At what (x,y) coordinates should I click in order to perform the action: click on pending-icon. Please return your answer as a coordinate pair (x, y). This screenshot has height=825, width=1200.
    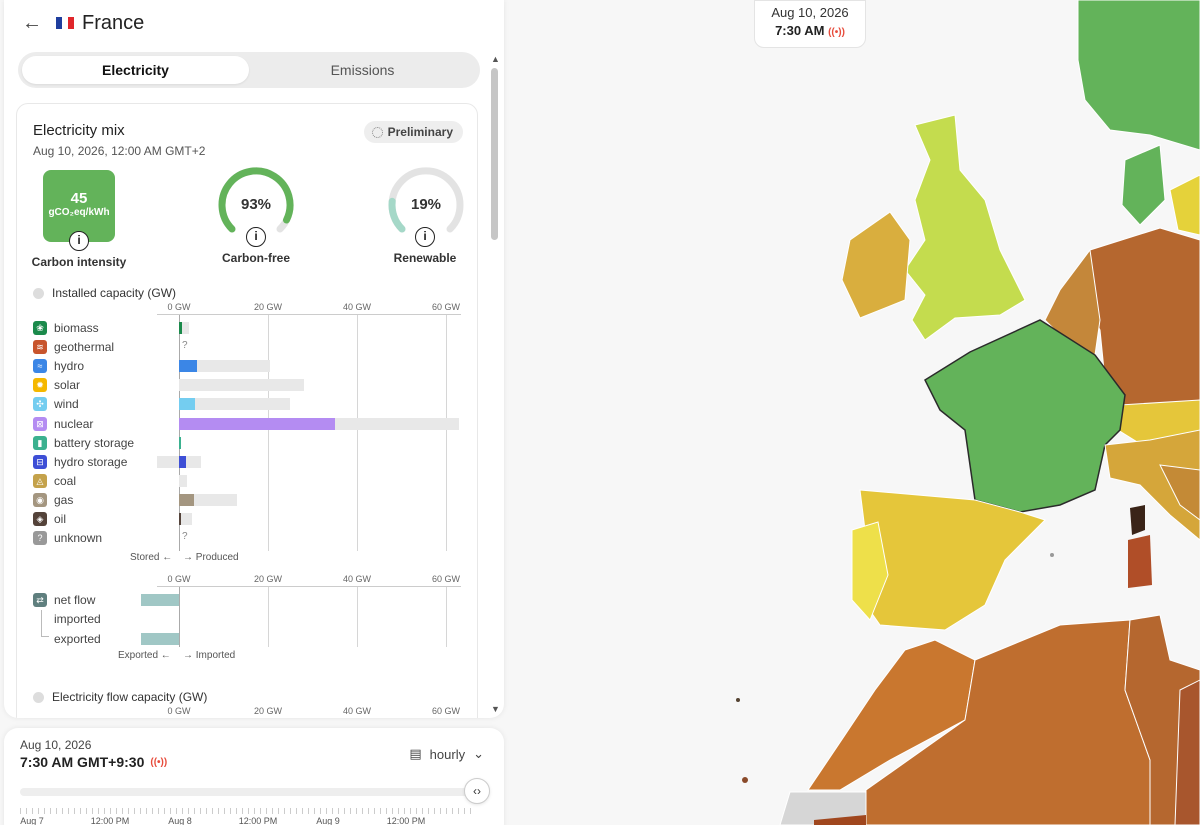
    Looking at the image, I should click on (377, 132).